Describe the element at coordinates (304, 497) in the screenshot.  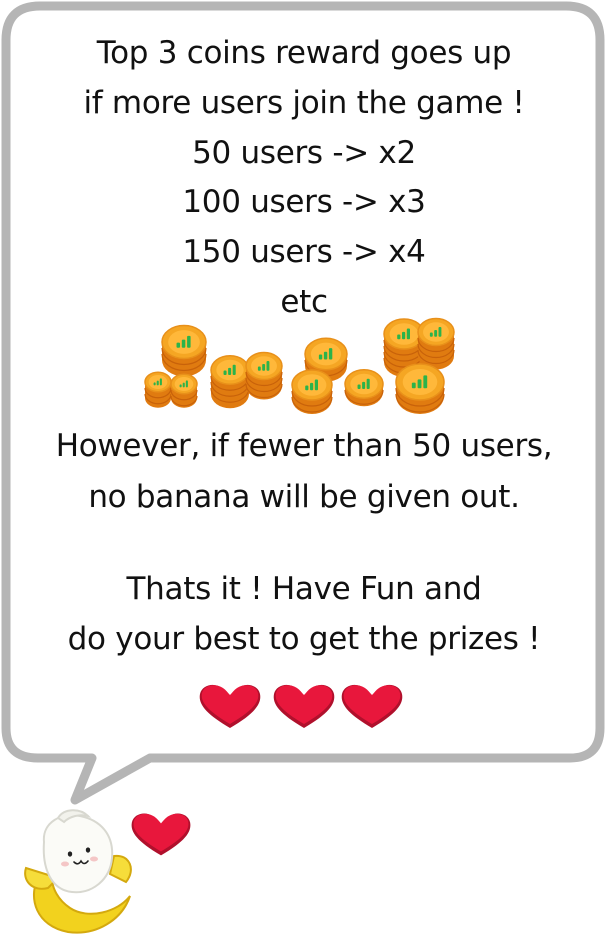
I see `text-line-8: no banana will be given out.` at that location.